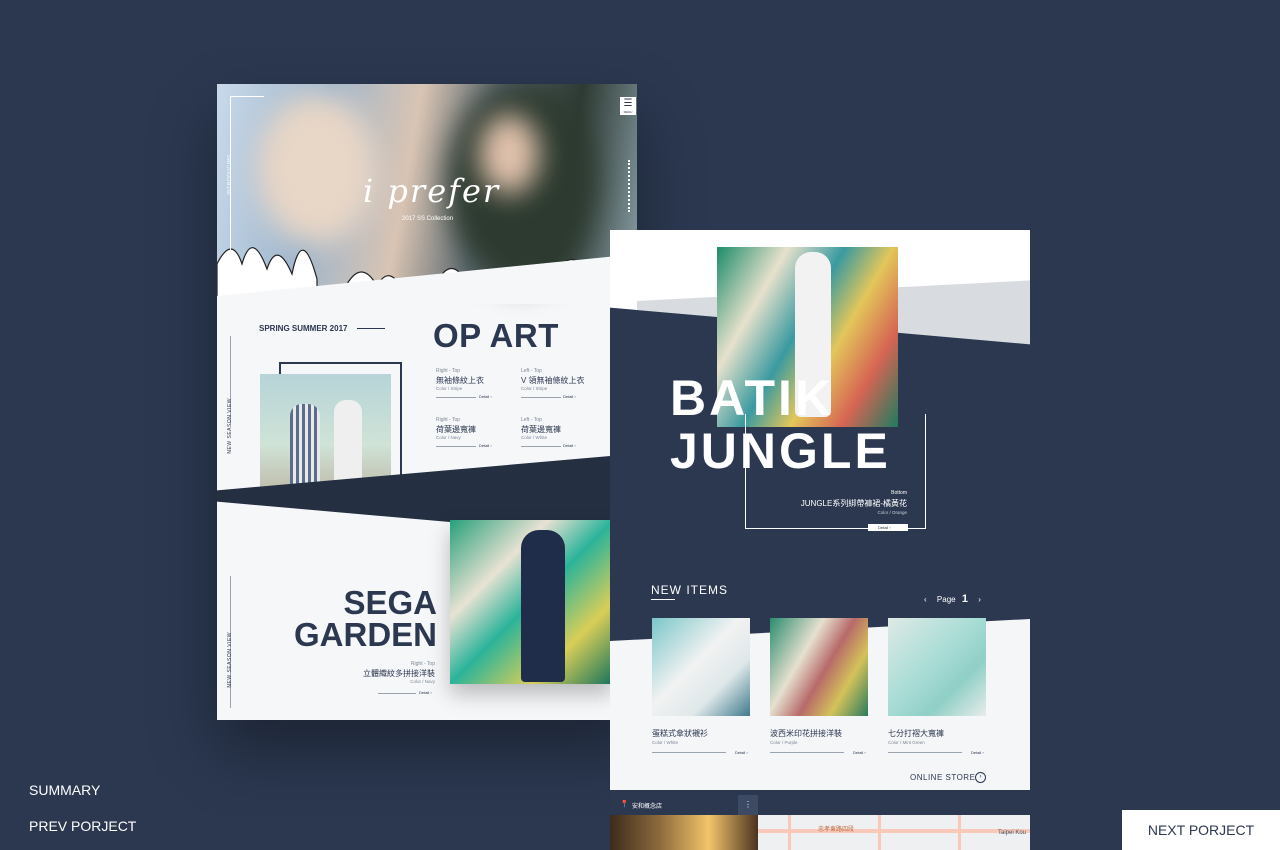 The height and width of the screenshot is (850, 1280). What do you see at coordinates (422, 664) in the screenshot?
I see `sega-product-category: Right - Top` at bounding box center [422, 664].